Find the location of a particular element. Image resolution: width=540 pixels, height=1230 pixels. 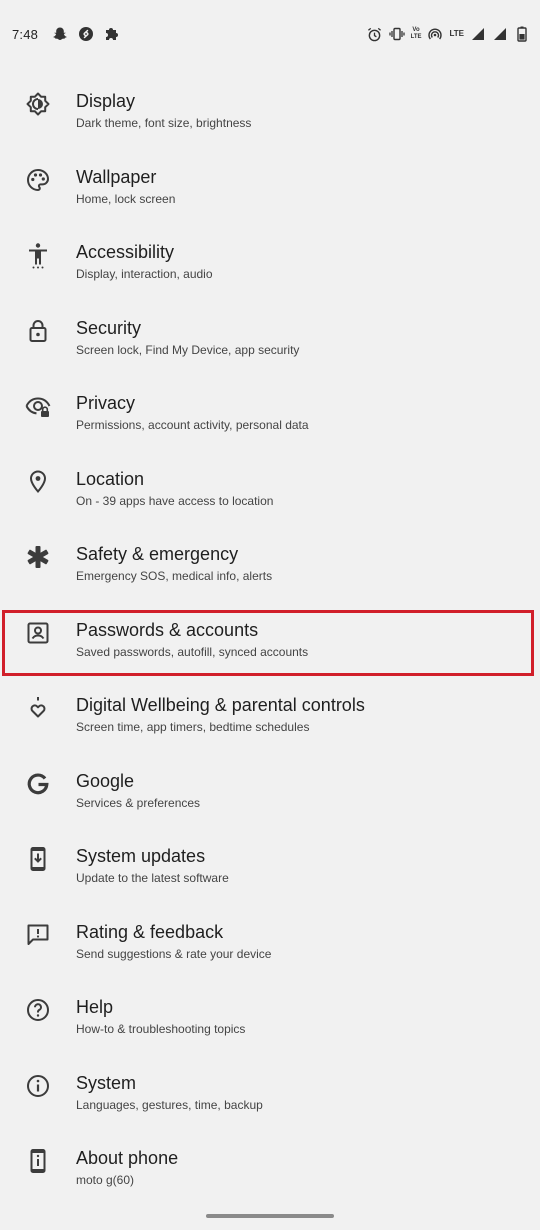

system-update-icon is located at coordinates (38, 859).